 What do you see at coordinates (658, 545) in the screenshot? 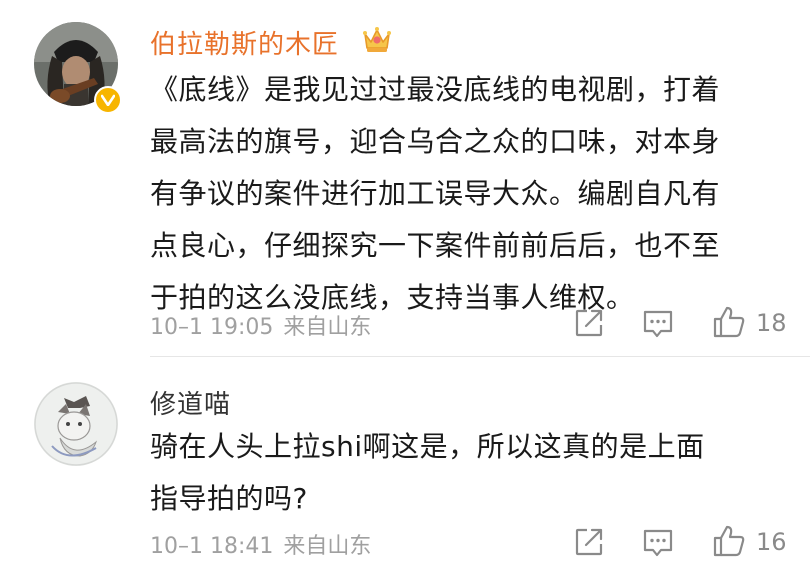
I see `comment-icon` at bounding box center [658, 545].